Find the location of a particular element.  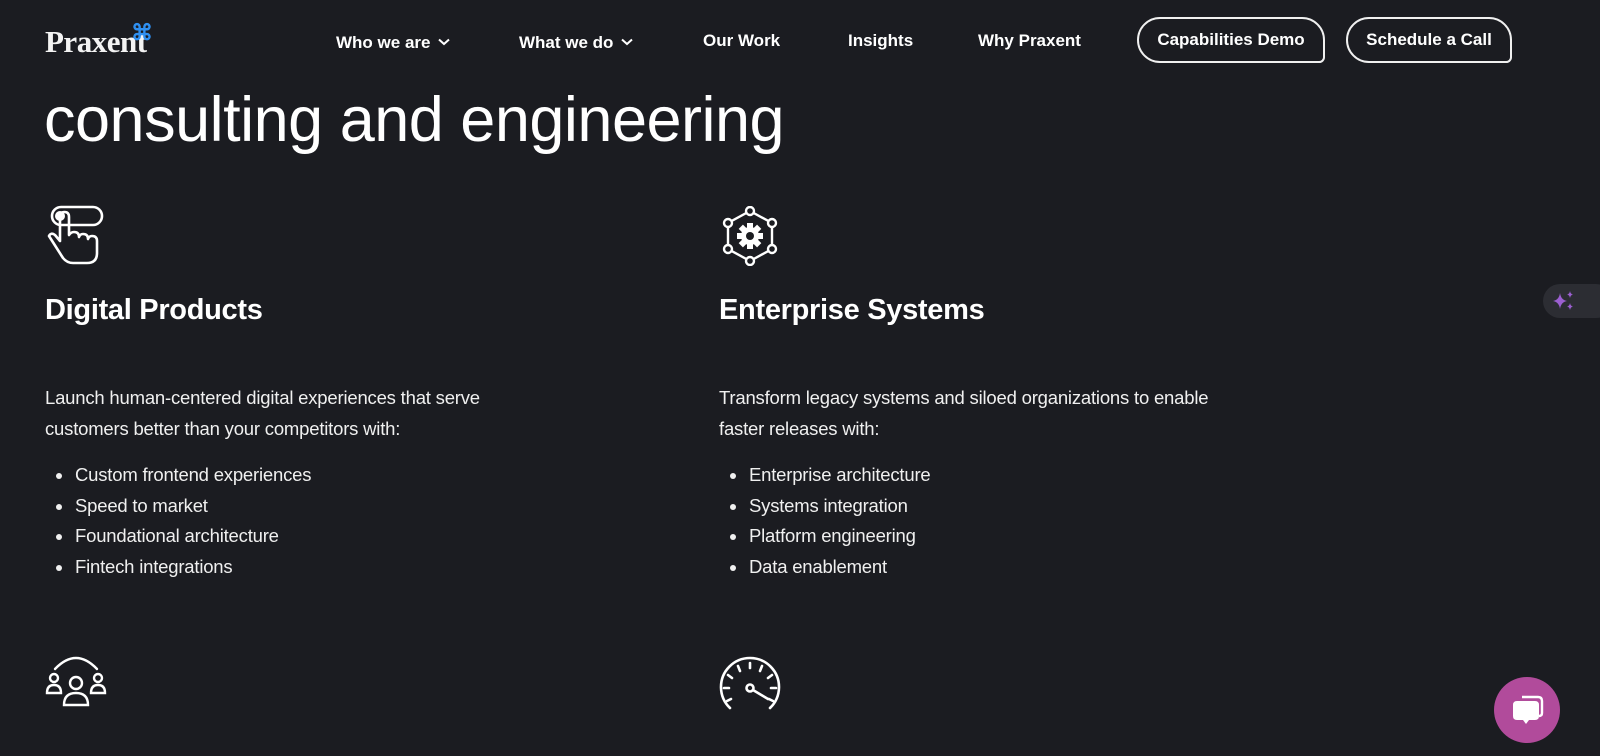

list-item: Enterprise architecture is located at coordinates (825, 475).